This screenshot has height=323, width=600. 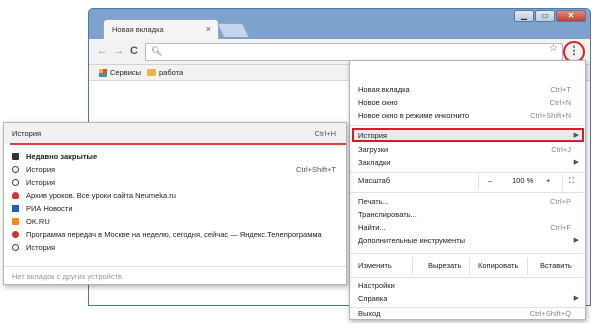 I want to click on menu-item-new-window: Новое окно Ctrl+N, so click(x=467, y=102).